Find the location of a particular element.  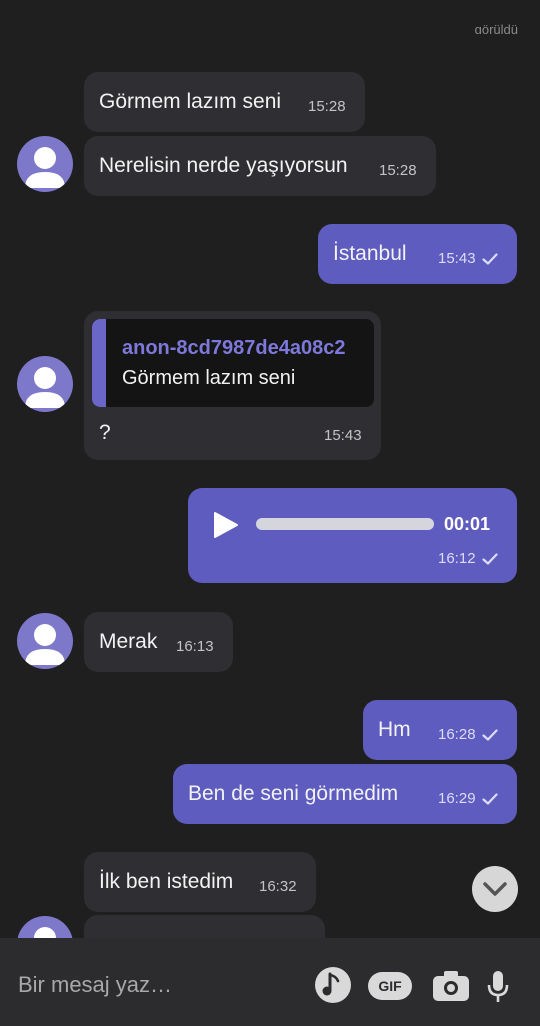

message-time: 16:32 is located at coordinates (278, 886).